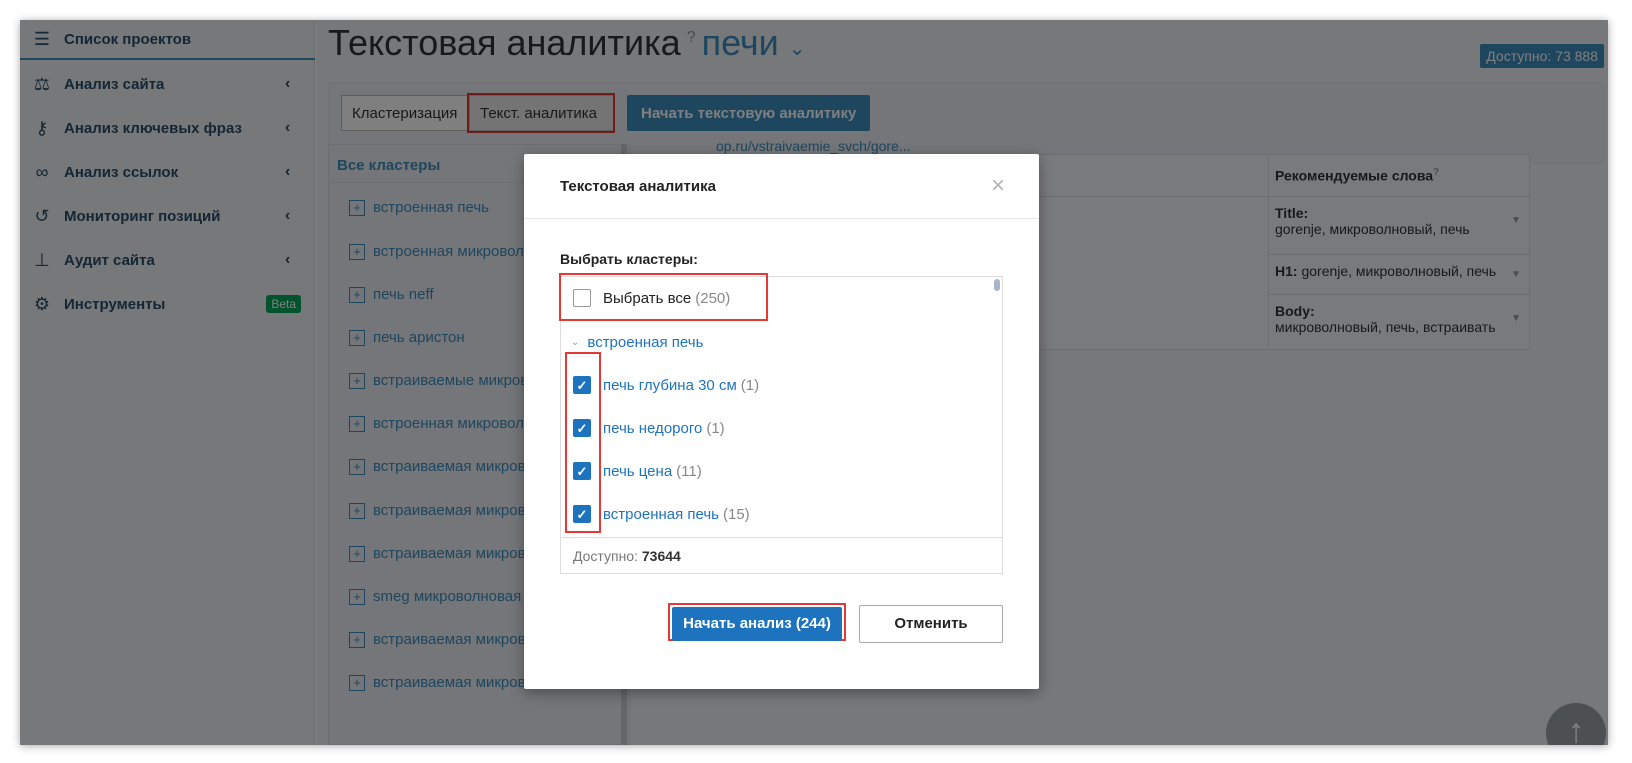 The height and width of the screenshot is (763, 1632). I want to click on chevron-down-icon: ⌄, so click(575, 342).